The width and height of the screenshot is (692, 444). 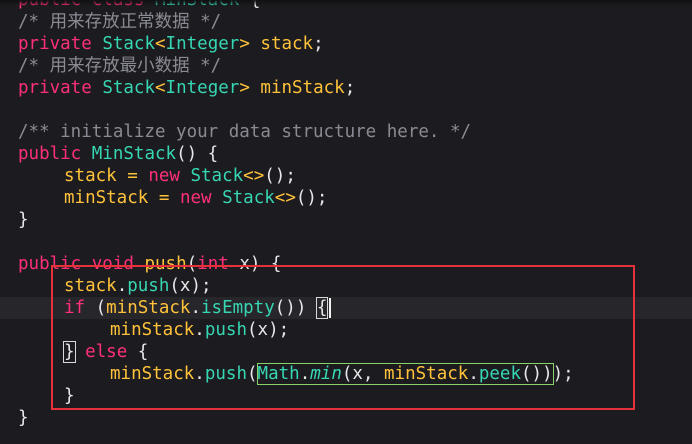 I want to click on code-line: /* 用来存放正常数据 */, so click(x=346, y=22).